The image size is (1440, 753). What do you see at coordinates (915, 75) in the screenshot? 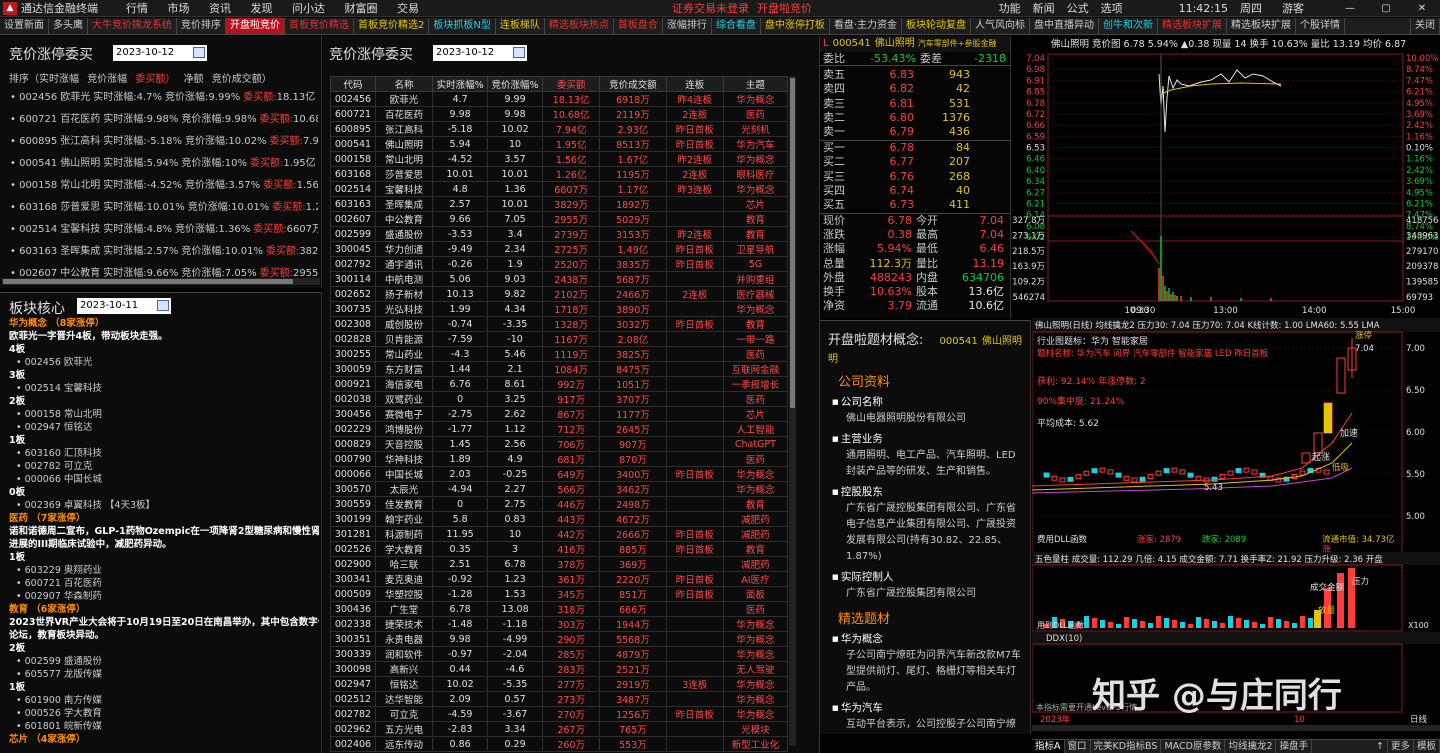
I see `book-row: 卖五 6.83 943` at bounding box center [915, 75].